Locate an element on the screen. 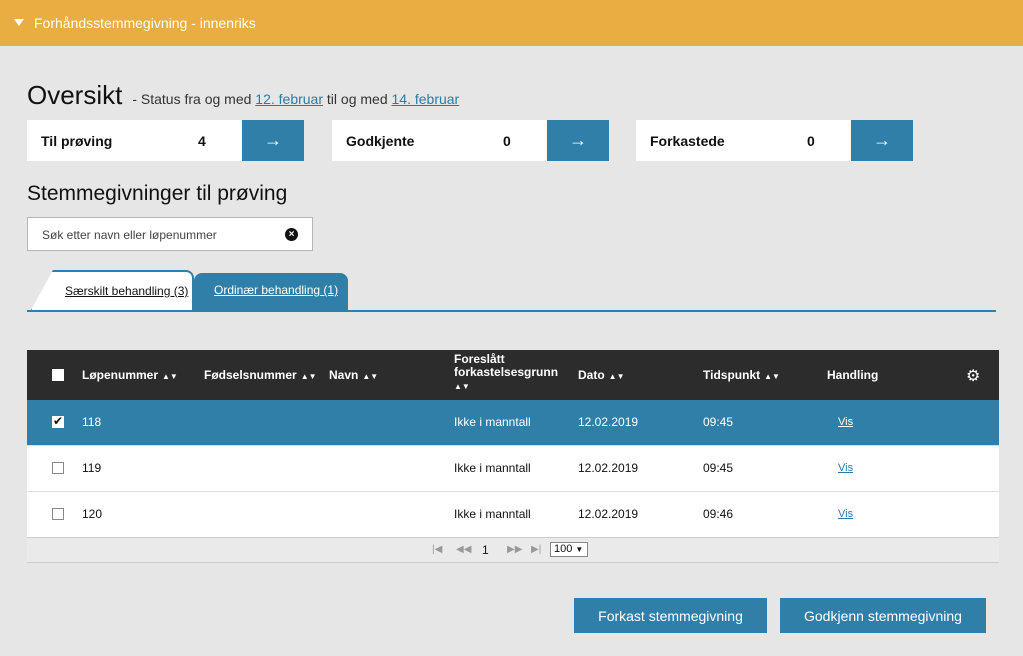 The width and height of the screenshot is (1023, 656). pager: |◀ ◀◀ 1 ▶▶ ▶| 100 ▼ is located at coordinates (513, 550).